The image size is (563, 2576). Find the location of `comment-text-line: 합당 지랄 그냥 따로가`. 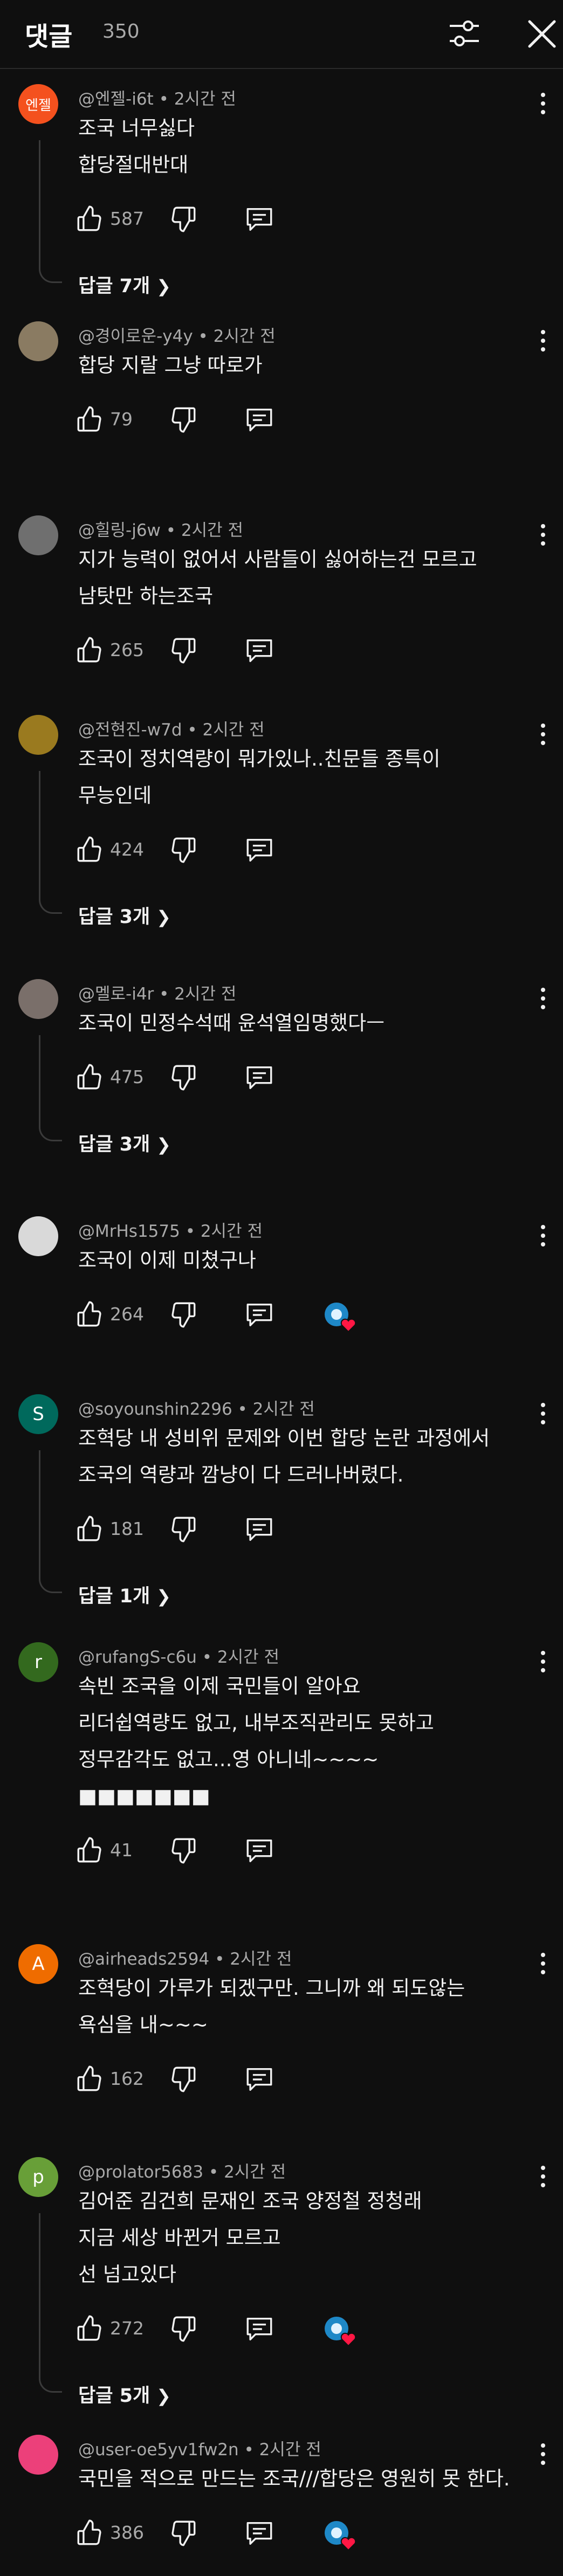

comment-text-line: 합당 지랄 그냥 따로가 is located at coordinates (170, 365).